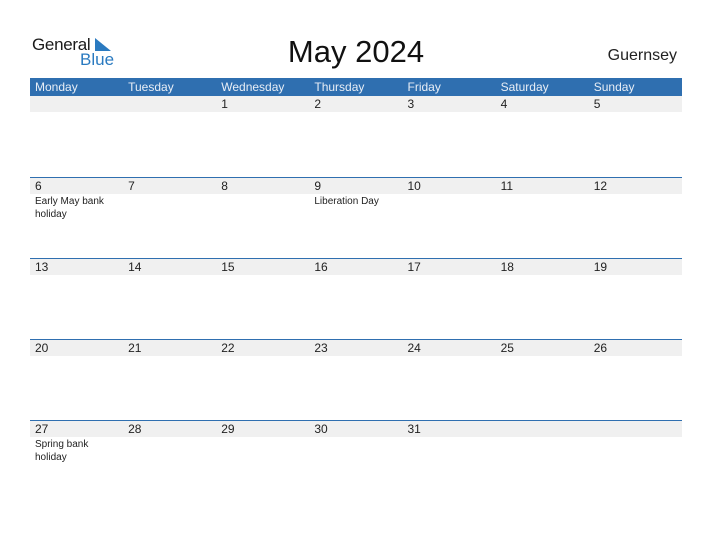  I want to click on day-cell: 22, so click(262, 348).